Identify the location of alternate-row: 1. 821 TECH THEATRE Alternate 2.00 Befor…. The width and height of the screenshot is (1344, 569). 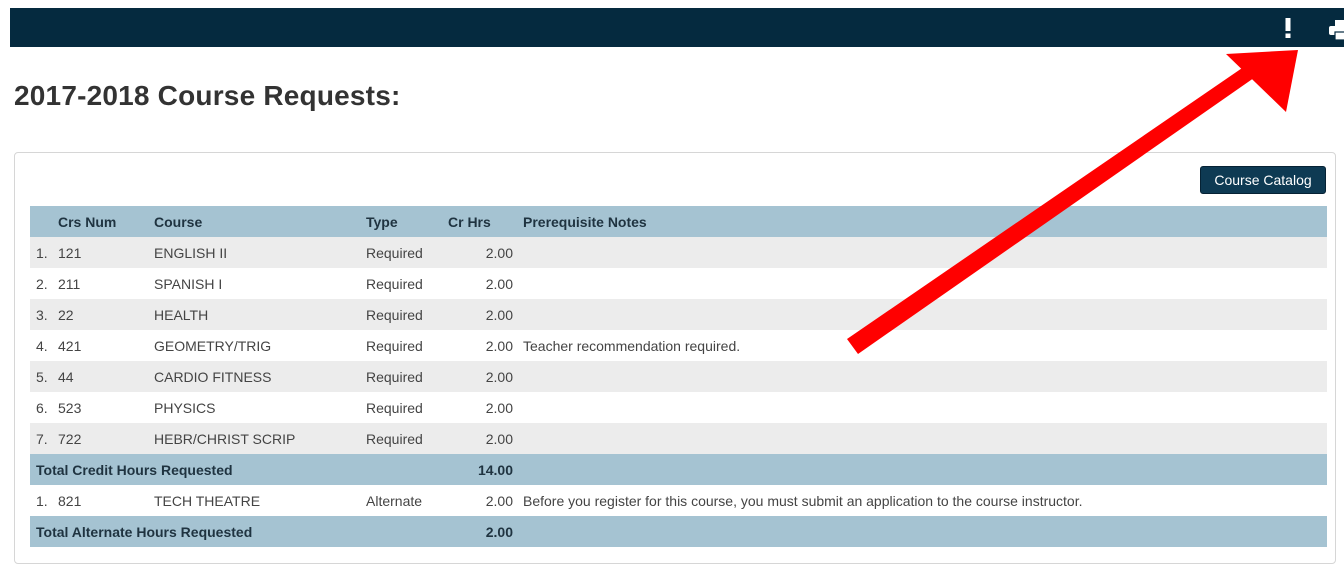
(678, 500).